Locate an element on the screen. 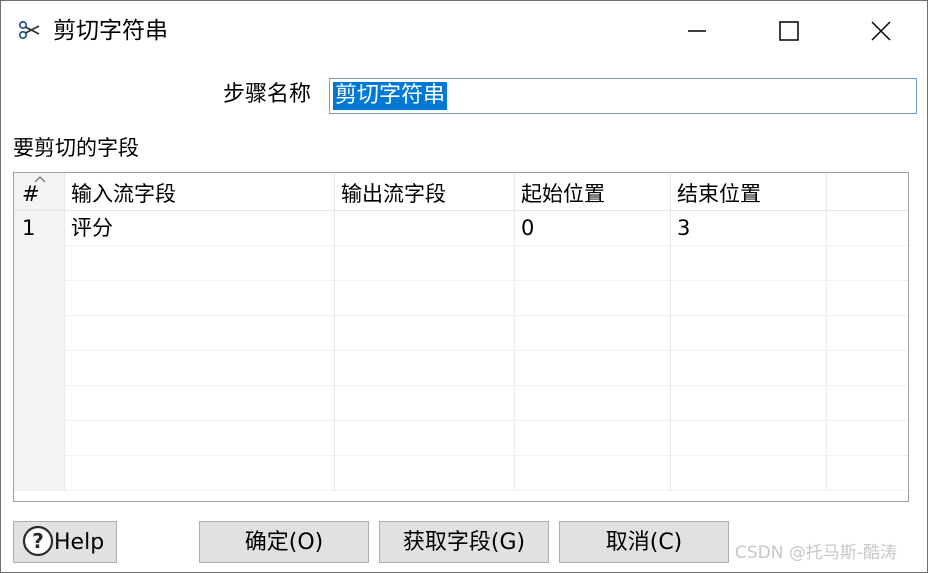 The width and height of the screenshot is (928, 573). filler-cell is located at coordinates (867, 228).